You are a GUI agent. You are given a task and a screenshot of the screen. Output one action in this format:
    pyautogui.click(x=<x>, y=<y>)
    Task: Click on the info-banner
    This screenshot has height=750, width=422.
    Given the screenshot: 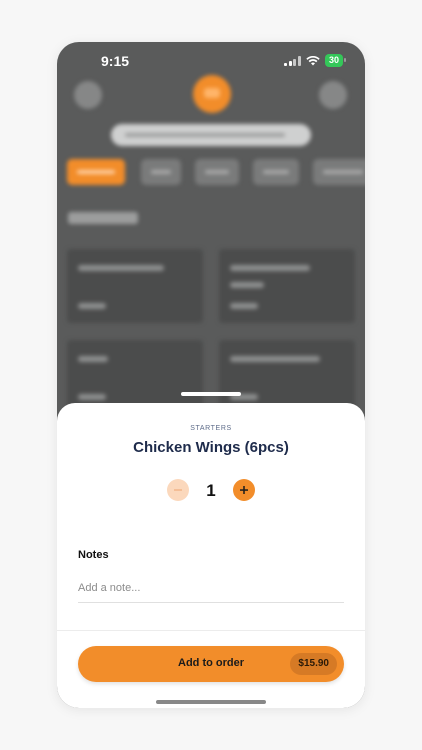 What is the action you would take?
    pyautogui.click(x=211, y=135)
    